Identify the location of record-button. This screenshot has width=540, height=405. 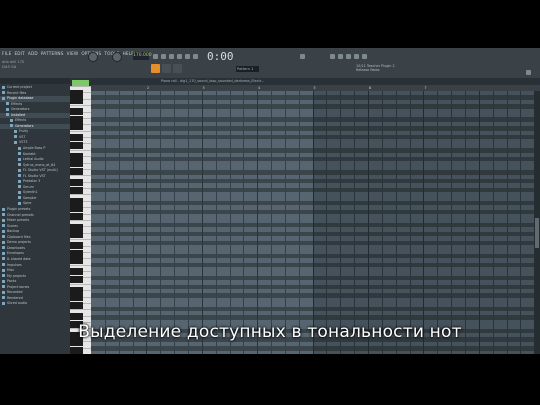
(177, 68).